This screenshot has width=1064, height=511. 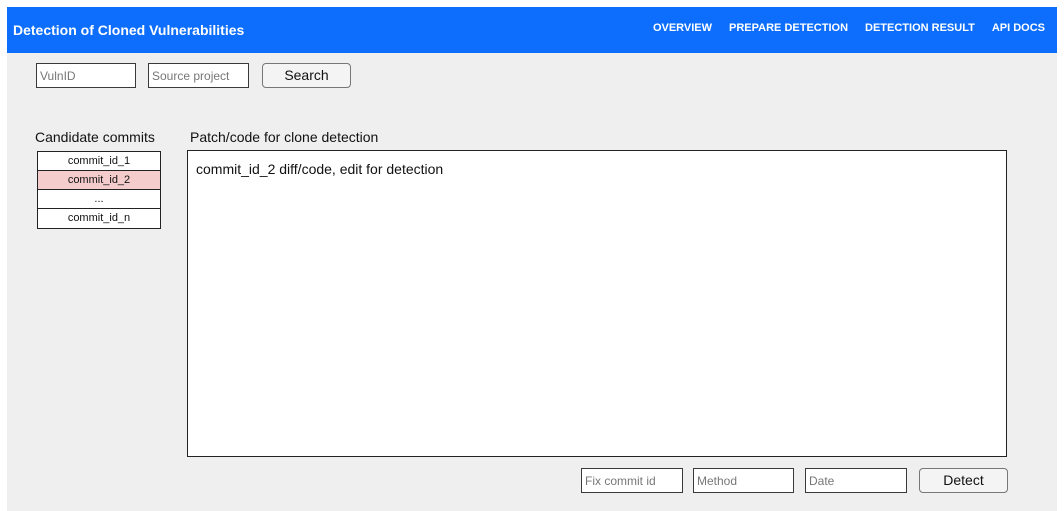 I want to click on nav-api-docs: API DOCS, so click(x=1018, y=28).